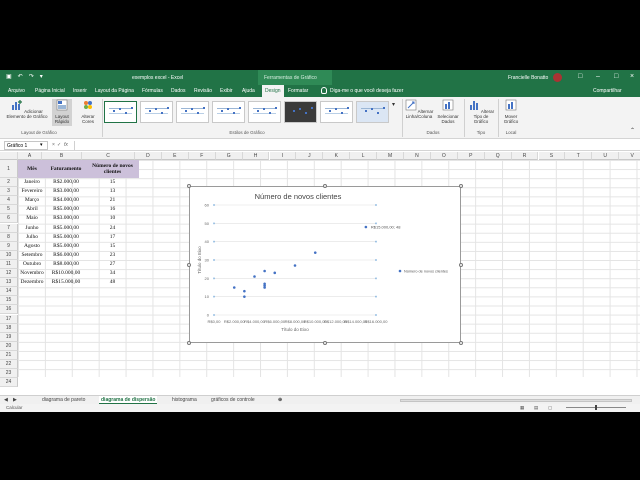 Image resolution: width=640 pixels, height=480 pixels. Describe the element at coordinates (9, 210) in the screenshot. I see `row-header-5: 5` at that location.